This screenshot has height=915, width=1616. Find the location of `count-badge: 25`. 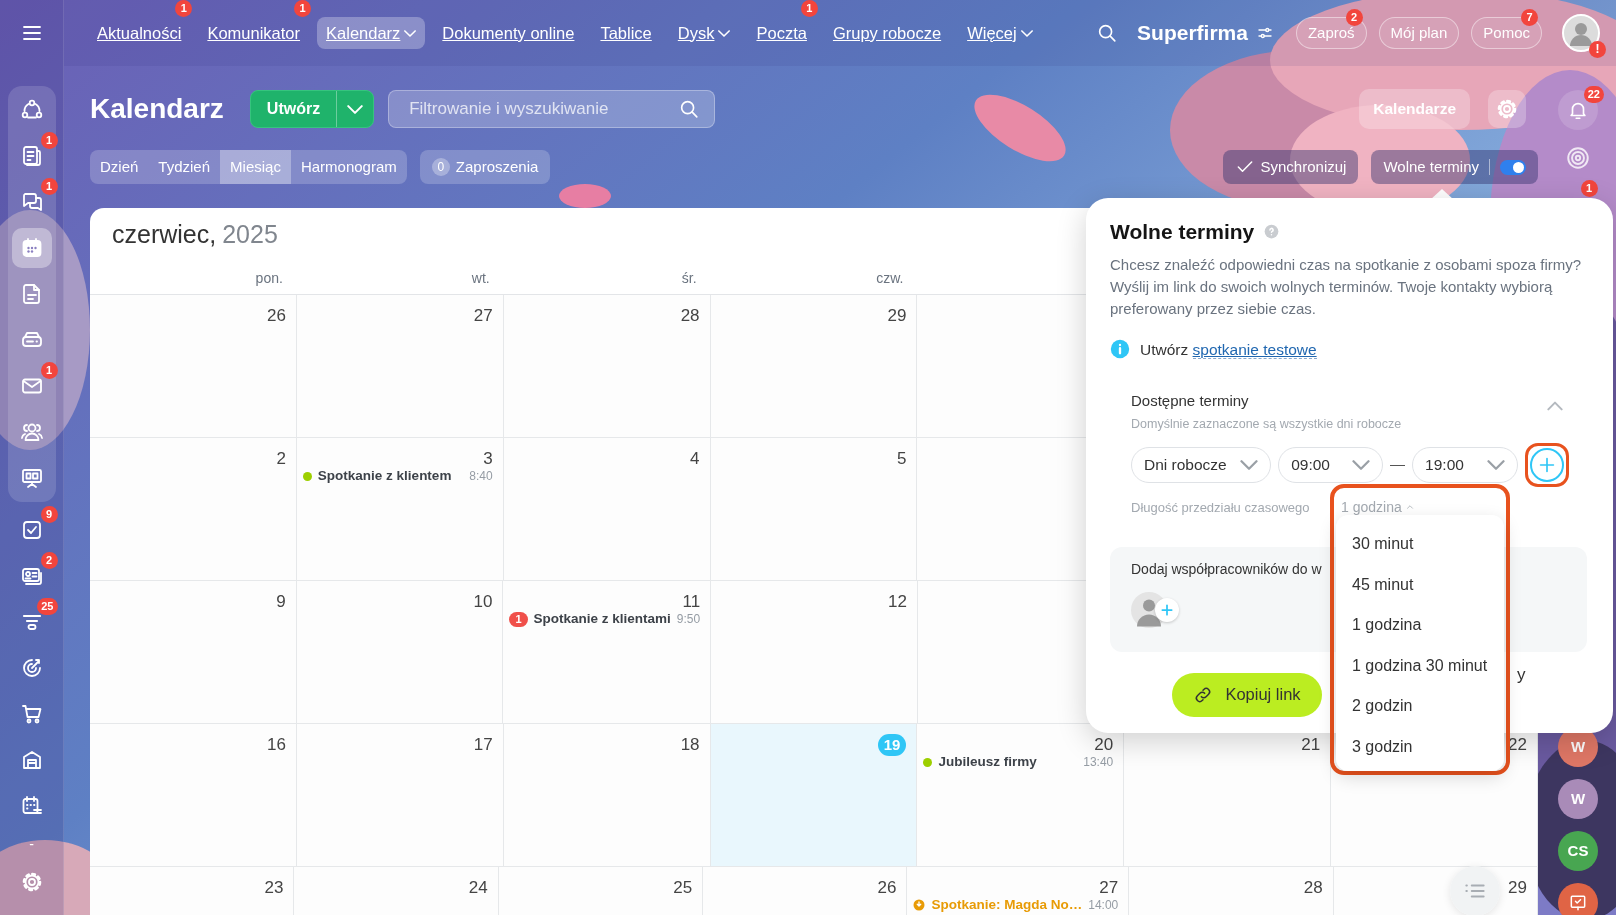

count-badge: 25 is located at coordinates (47, 606).